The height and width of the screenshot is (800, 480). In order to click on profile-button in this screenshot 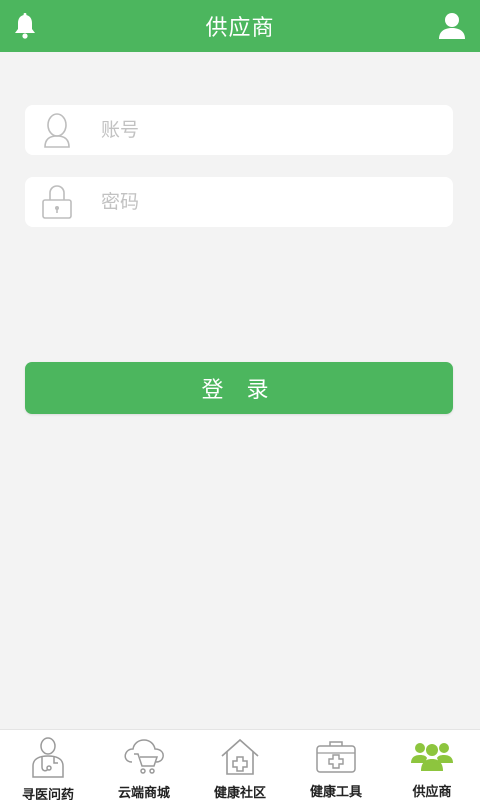, I will do `click(452, 26)`.